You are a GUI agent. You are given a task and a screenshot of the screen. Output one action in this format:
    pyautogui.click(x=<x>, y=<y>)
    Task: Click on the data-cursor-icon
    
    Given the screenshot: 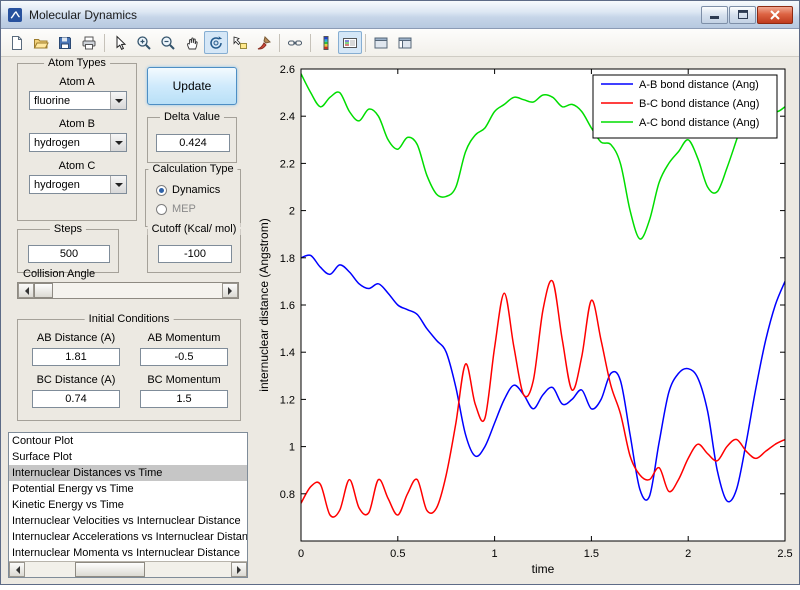 What is the action you would take?
    pyautogui.click(x=240, y=42)
    